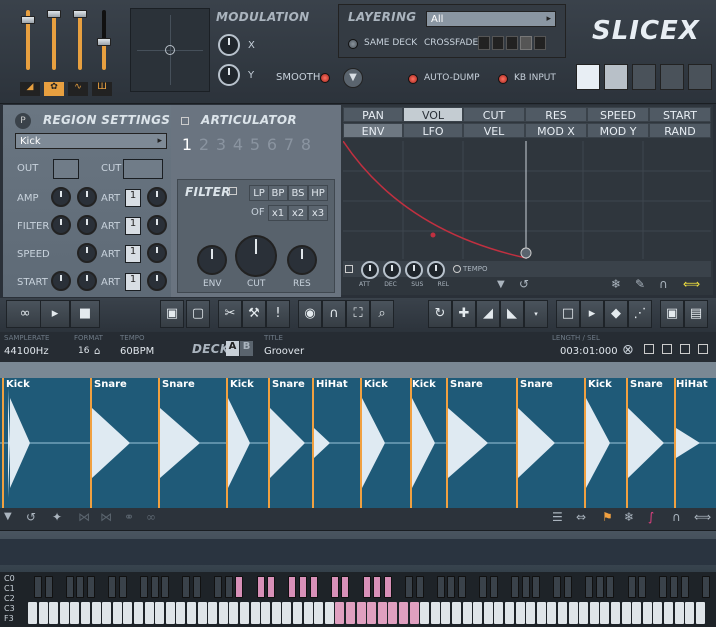 Image resolution: width=716 pixels, height=627 pixels. What do you see at coordinates (628, 350) in the screenshot?
I see `reel-icon: ⊗` at bounding box center [628, 350].